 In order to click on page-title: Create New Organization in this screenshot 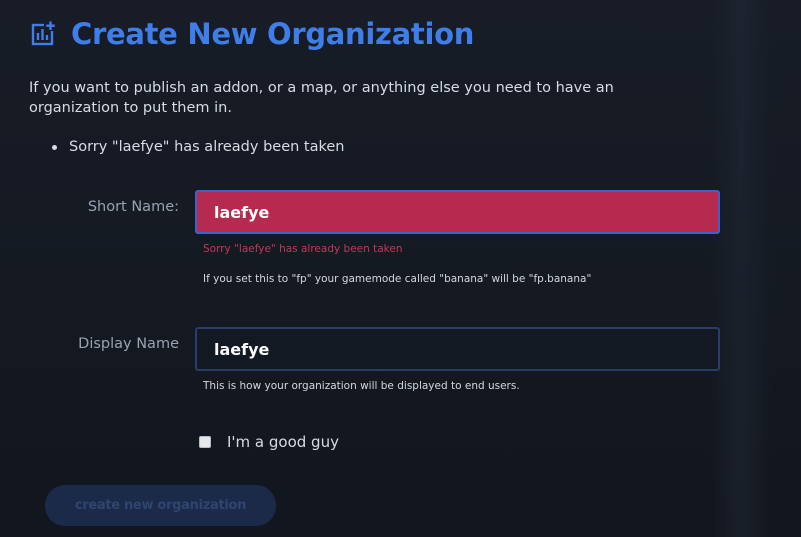, I will do `click(273, 34)`.